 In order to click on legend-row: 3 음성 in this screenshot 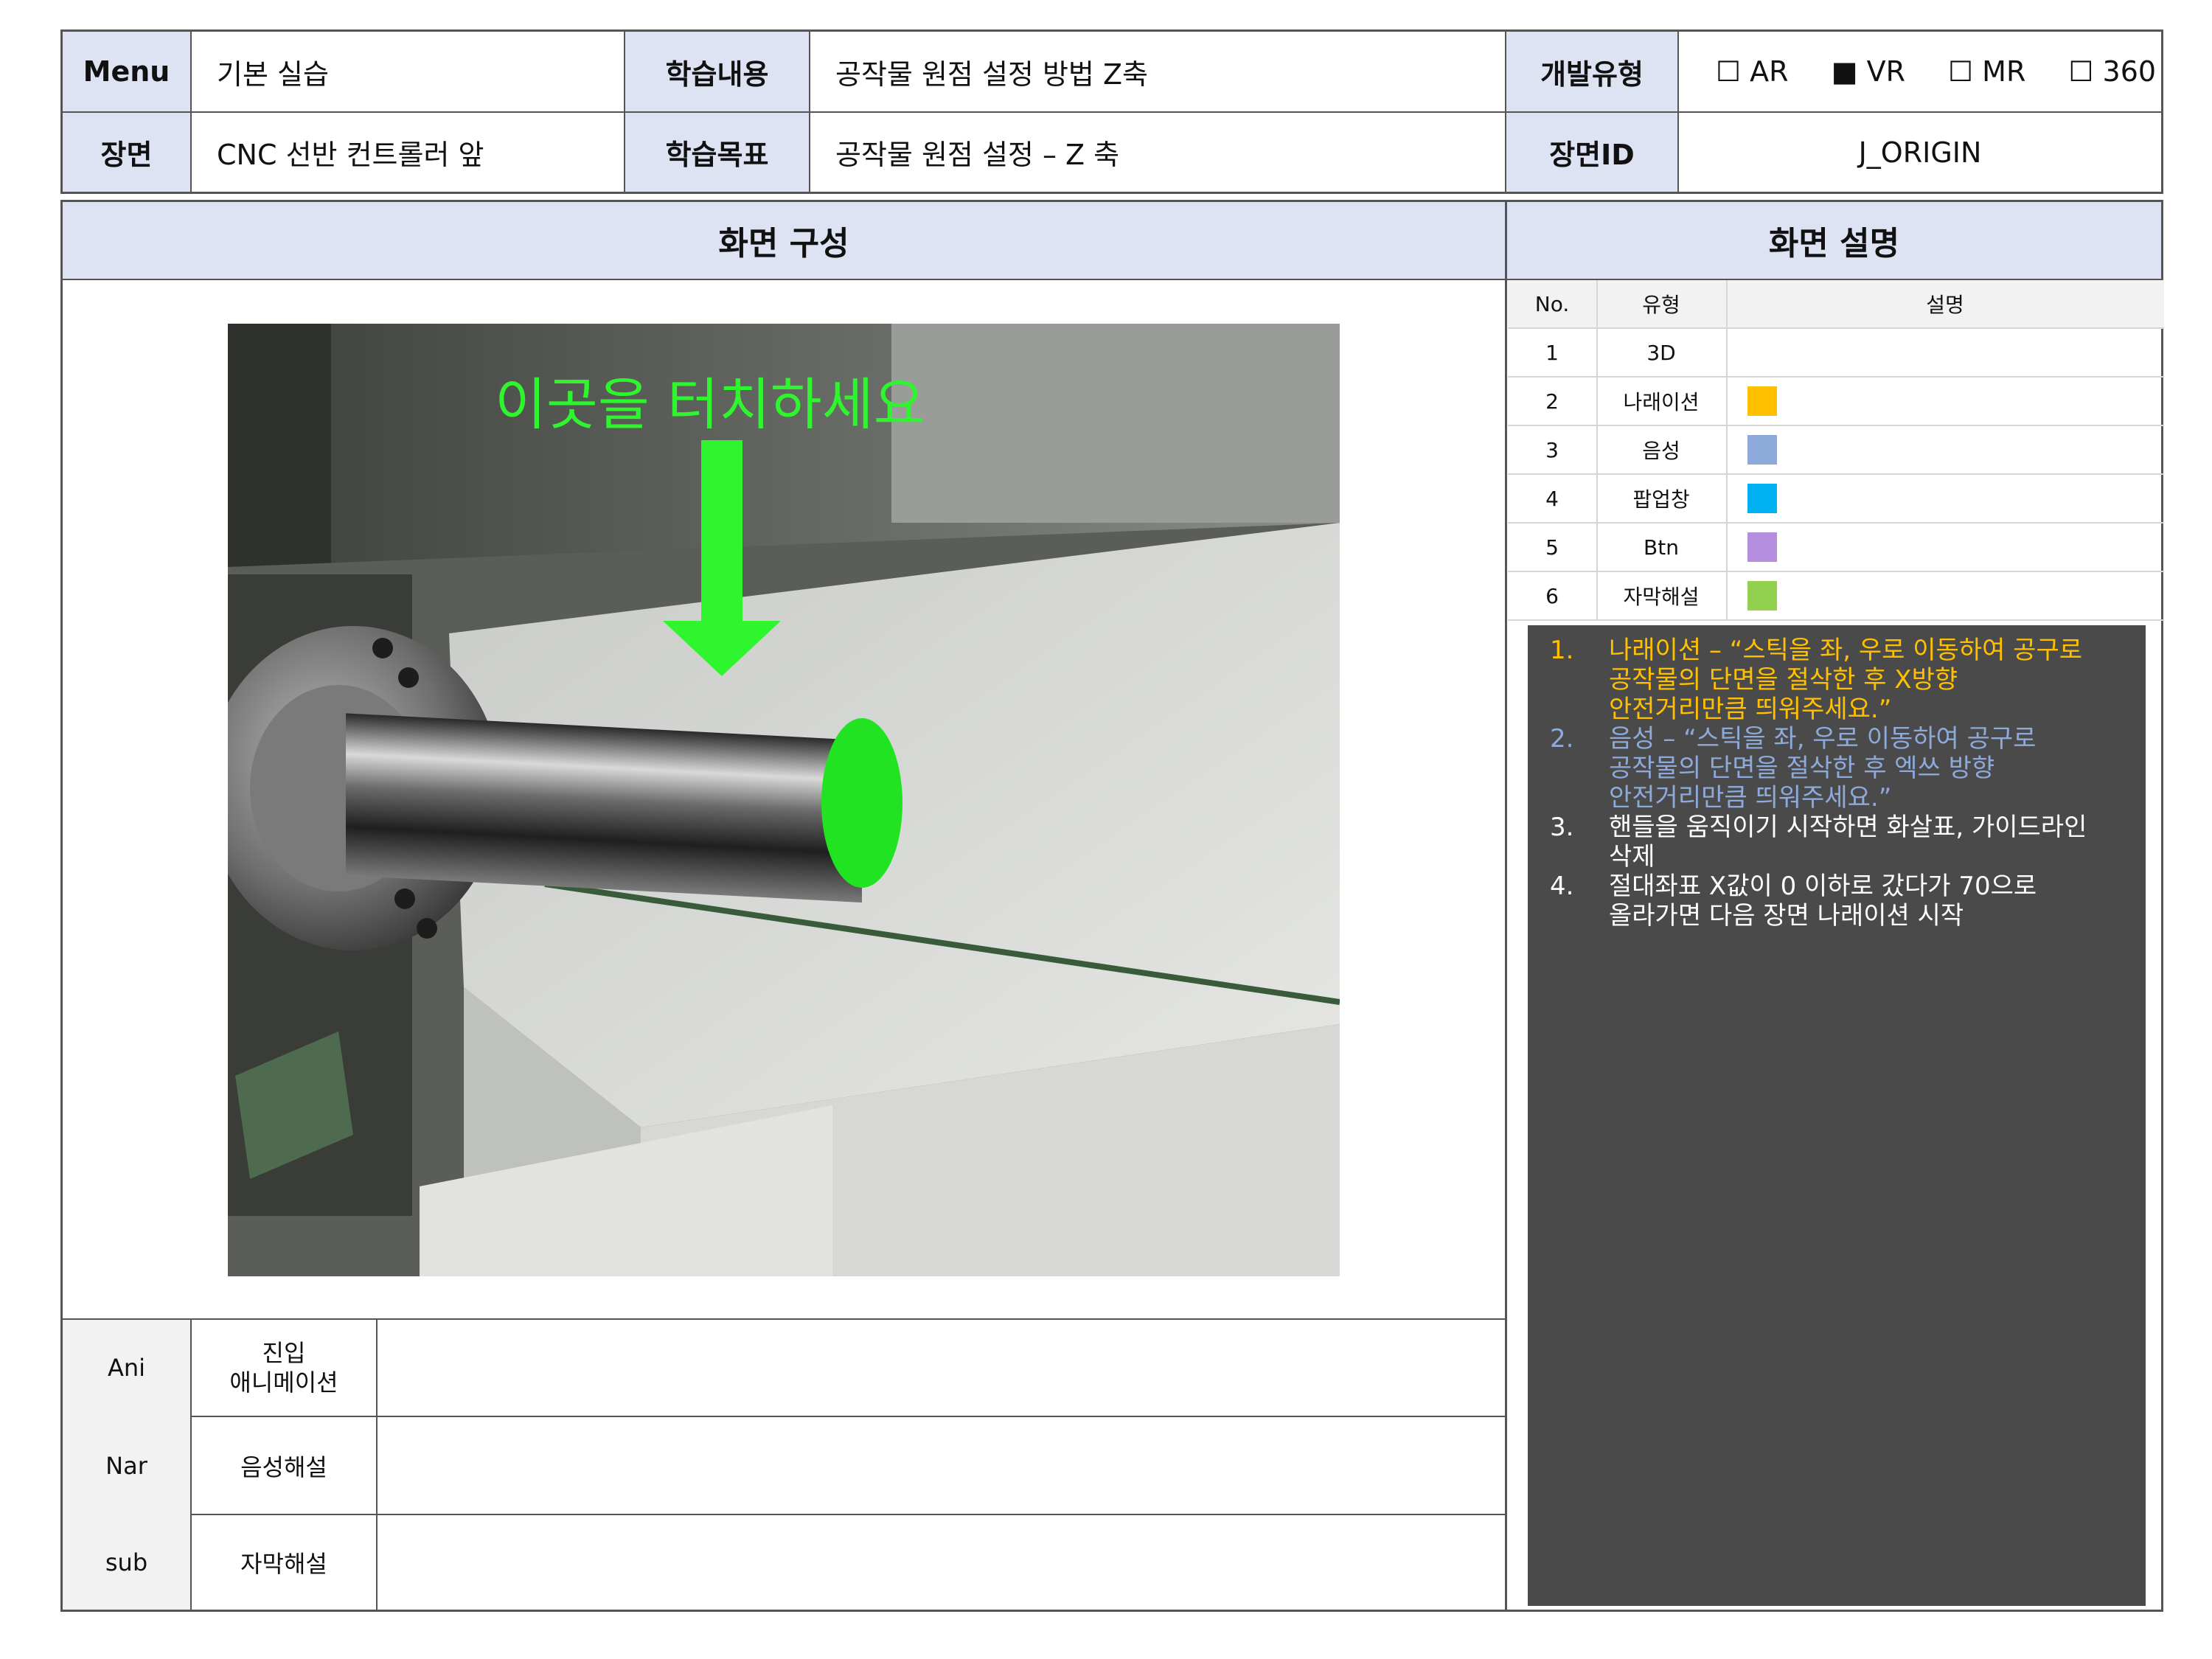, I will do `click(1836, 450)`.